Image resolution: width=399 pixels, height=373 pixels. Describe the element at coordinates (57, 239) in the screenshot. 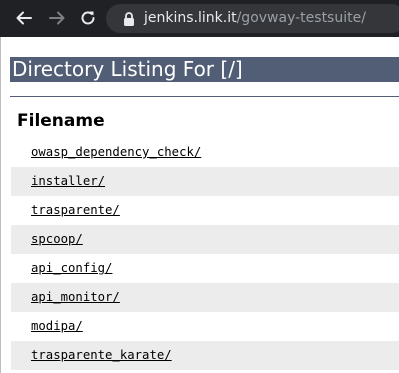

I see `file-link: spcoop/` at that location.